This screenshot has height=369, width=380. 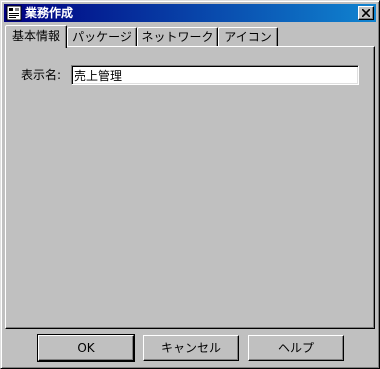 What do you see at coordinates (191, 348) in the screenshot?
I see `cancel-button: キャンセル` at bounding box center [191, 348].